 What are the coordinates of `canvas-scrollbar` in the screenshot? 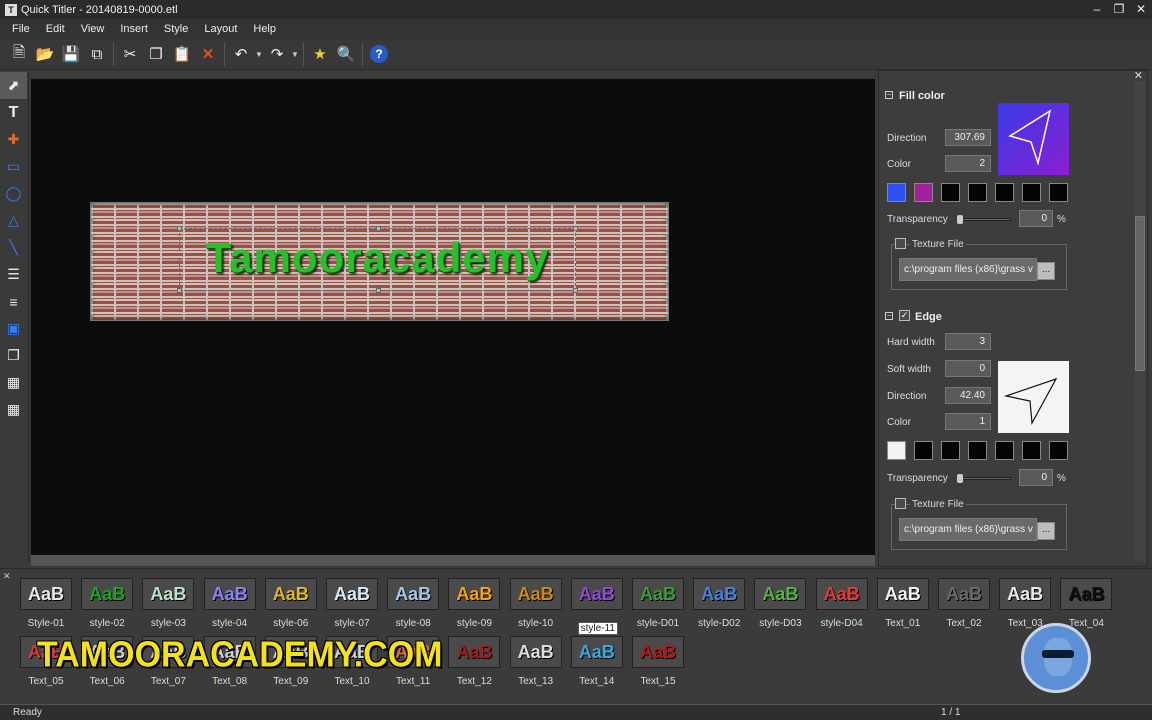 It's located at (453, 560).